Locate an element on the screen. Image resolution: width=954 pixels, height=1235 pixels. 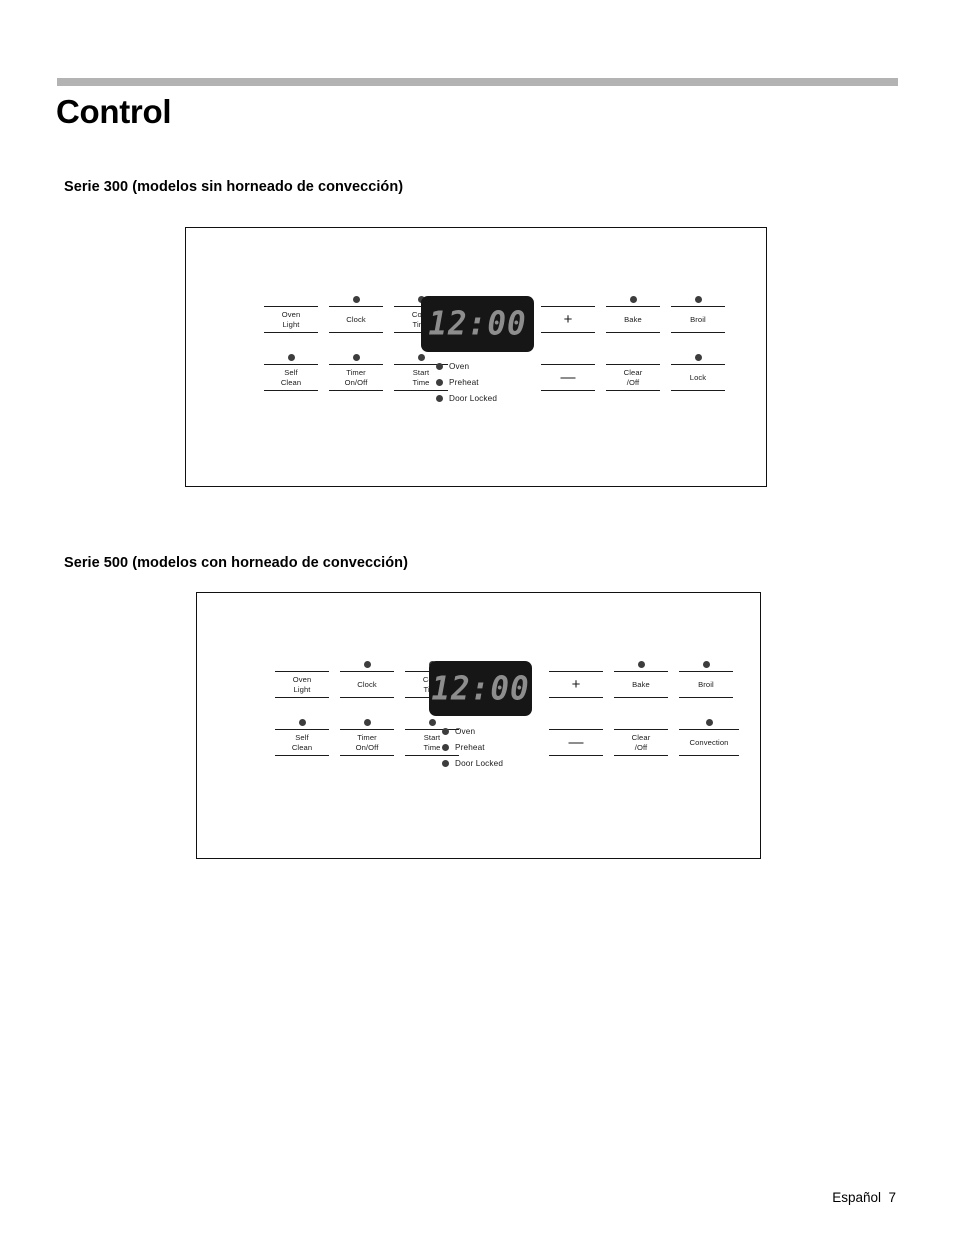
panel-300-keypad-row-2: — Clear/Off Lock is located at coordinates (633, 371).